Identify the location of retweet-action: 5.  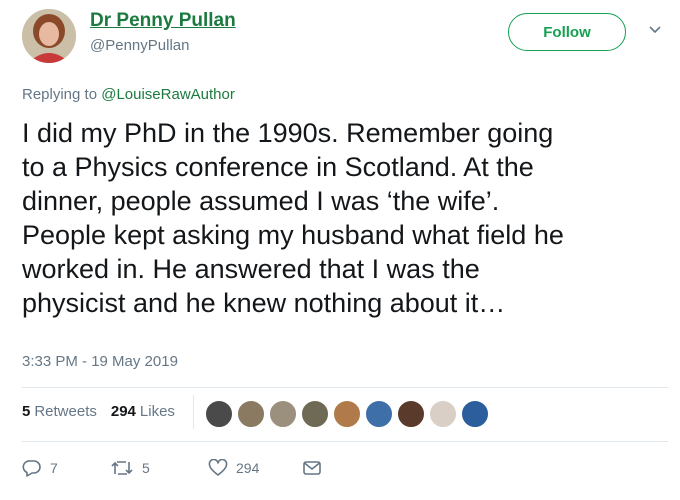
(130, 468).